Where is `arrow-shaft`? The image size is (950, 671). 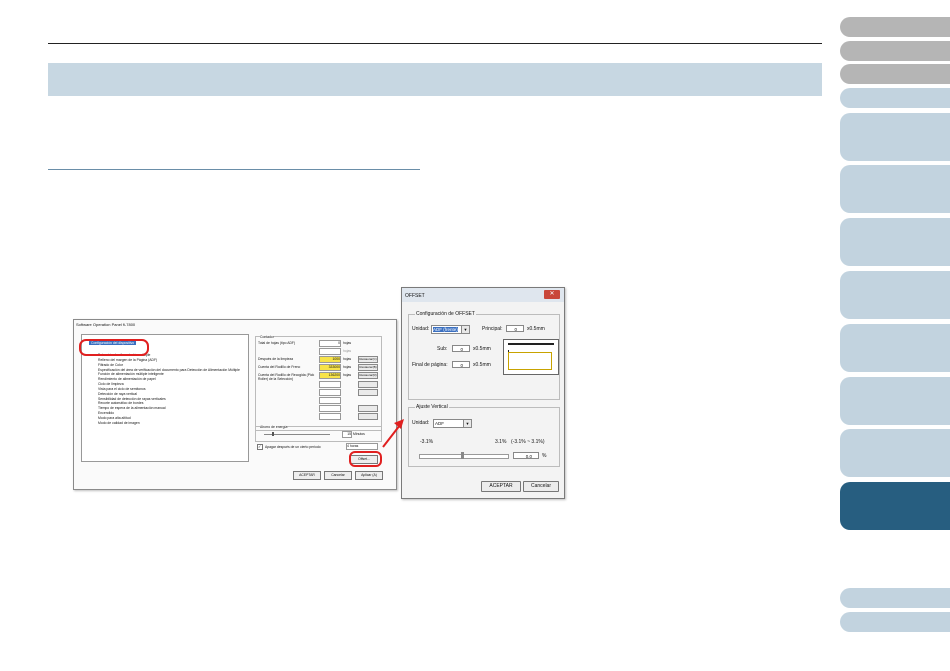
arrow-shaft is located at coordinates (391, 436).